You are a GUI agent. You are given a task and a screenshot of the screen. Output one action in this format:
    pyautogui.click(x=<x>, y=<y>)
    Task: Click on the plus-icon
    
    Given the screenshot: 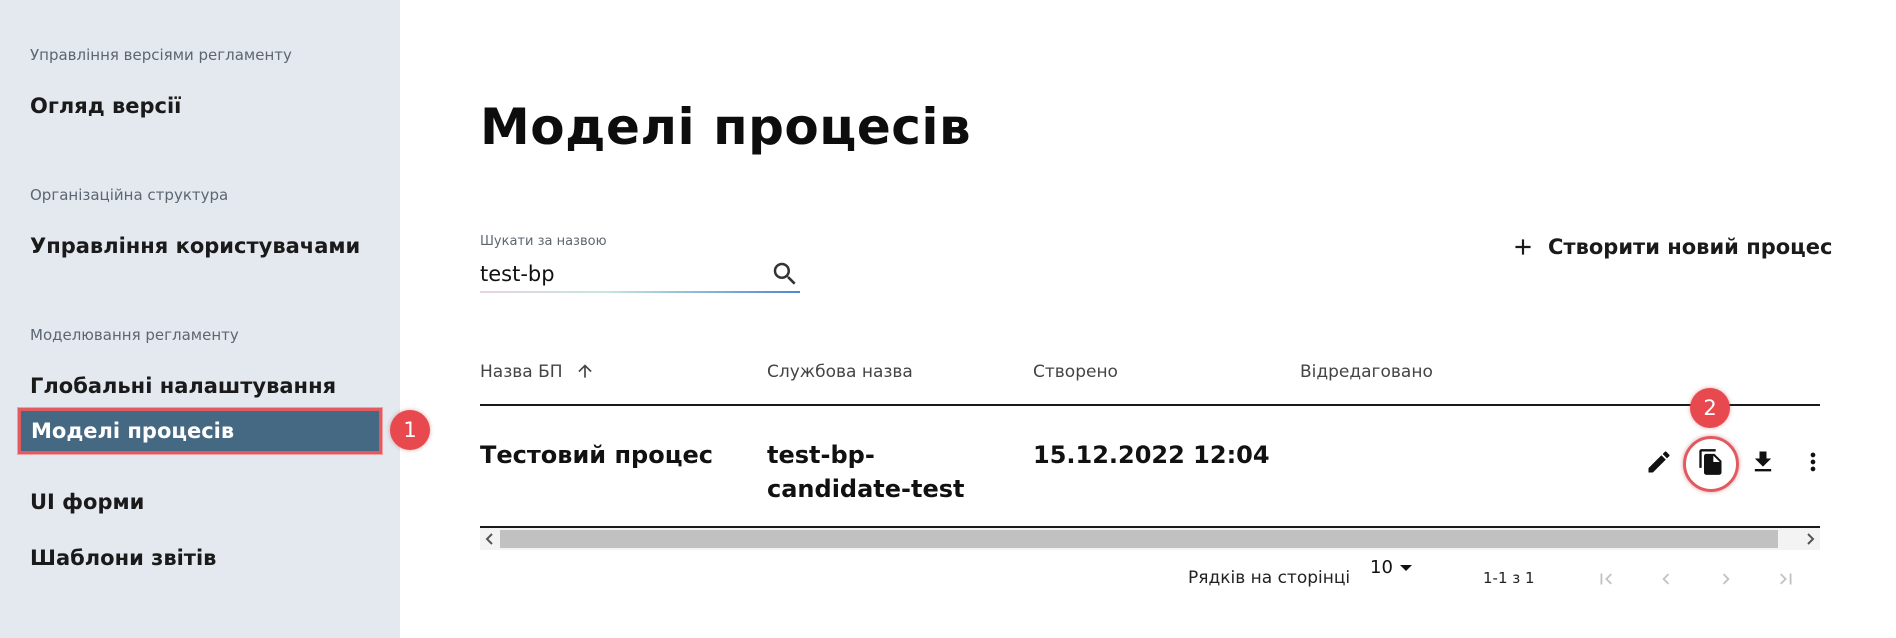 What is the action you would take?
    pyautogui.click(x=1523, y=247)
    